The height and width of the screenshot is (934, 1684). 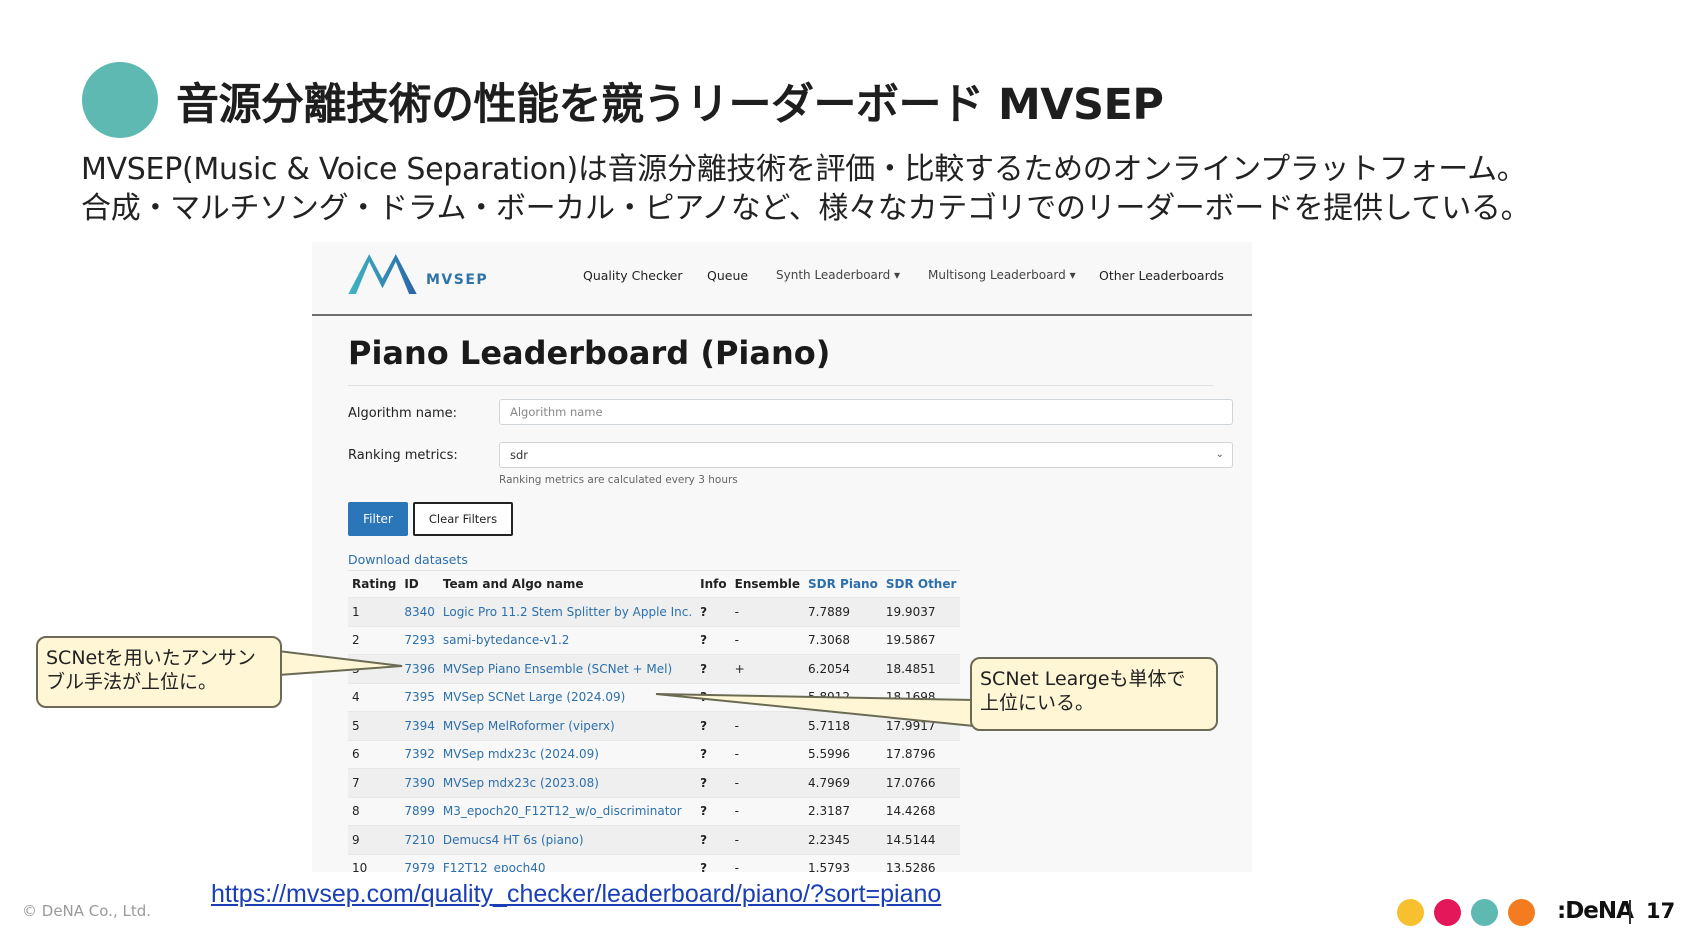 I want to click on dena-logo: :DeNA, so click(x=1595, y=911).